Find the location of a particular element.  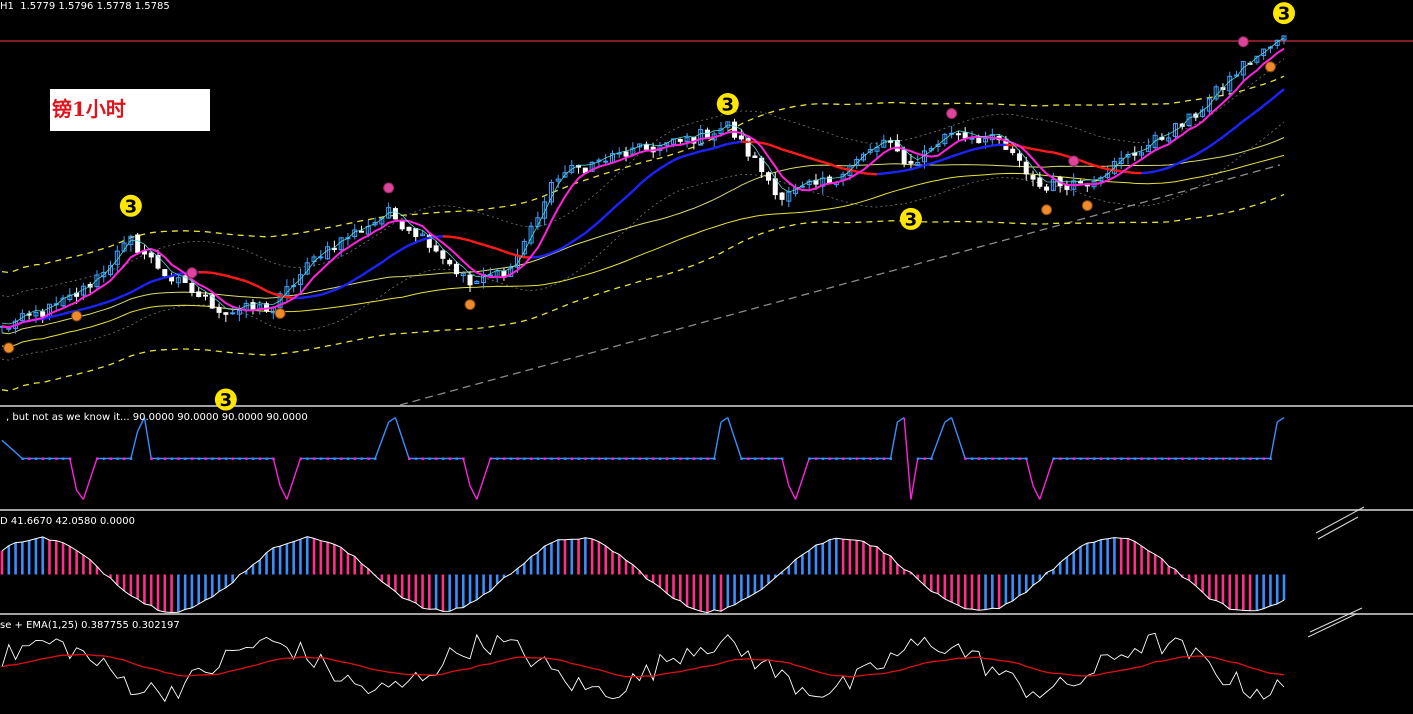

indicator-4-header: se + EMA(1,25) 0.387755 0.302197 is located at coordinates (90, 625).